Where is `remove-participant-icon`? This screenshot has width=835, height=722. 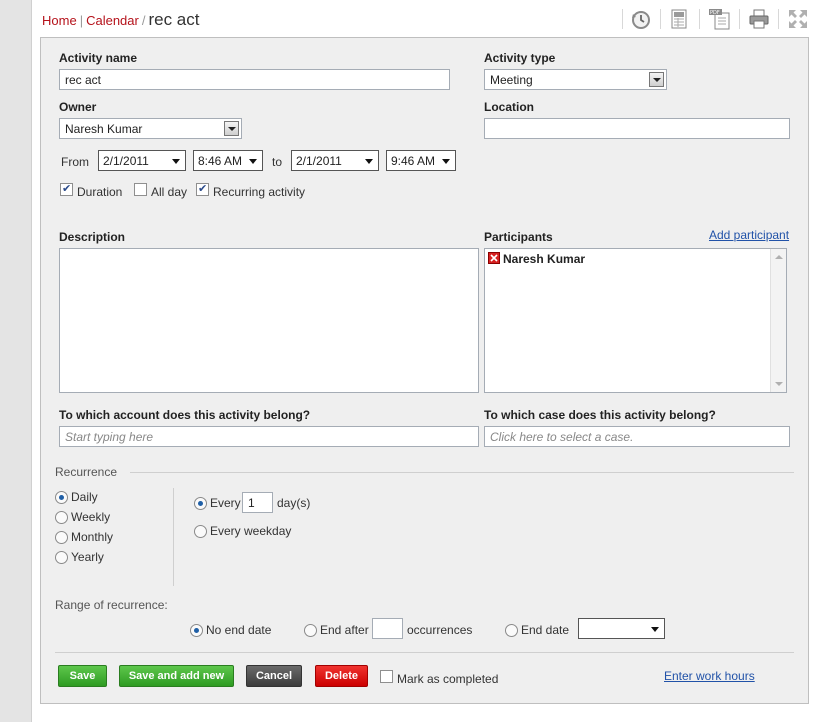
remove-participant-icon is located at coordinates (494, 258).